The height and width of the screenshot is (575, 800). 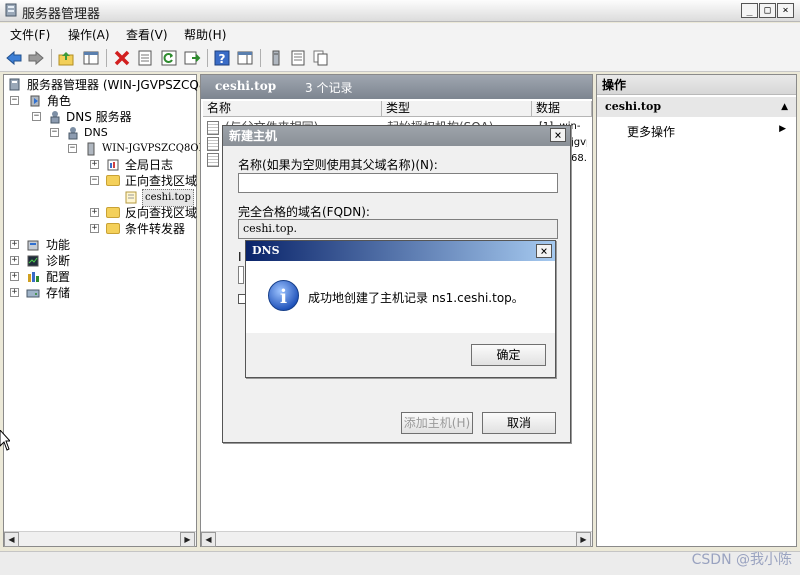 I want to click on record-data: 68.1, so click(x=579, y=158).